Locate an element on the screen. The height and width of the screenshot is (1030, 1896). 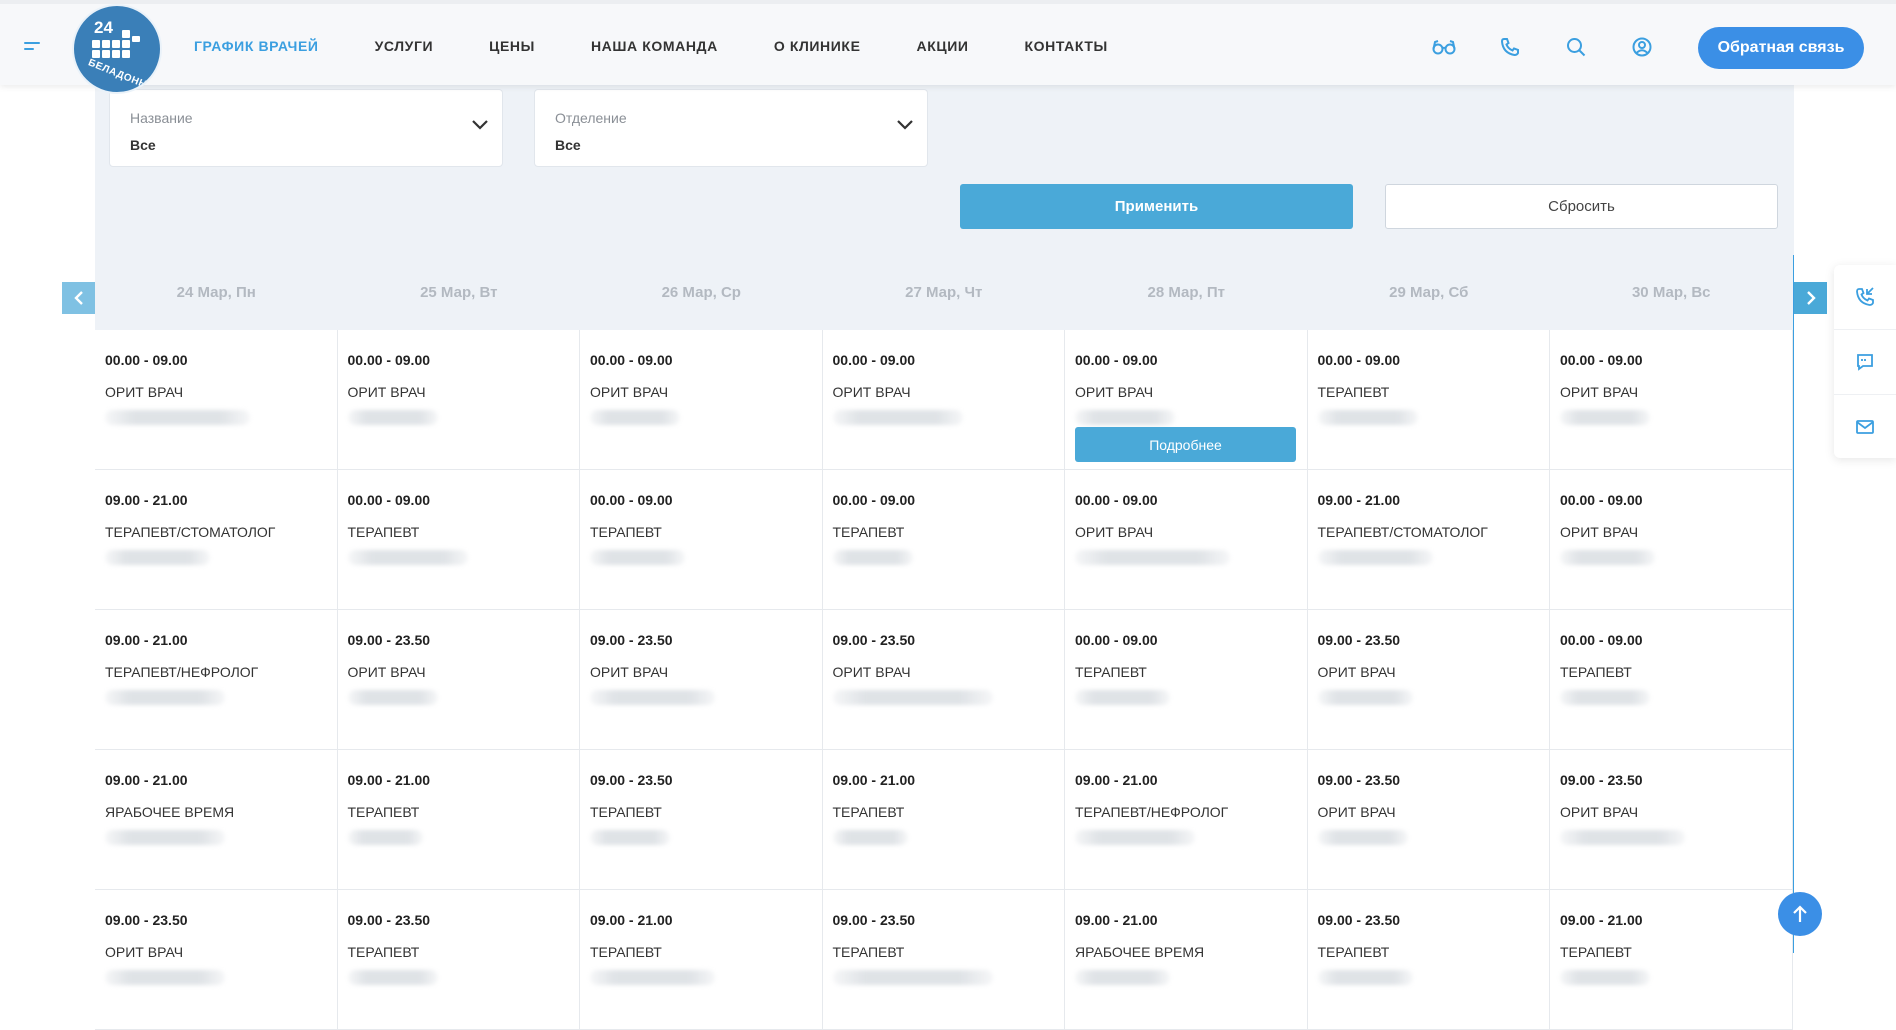
scroll-to-top-button is located at coordinates (1800, 914).